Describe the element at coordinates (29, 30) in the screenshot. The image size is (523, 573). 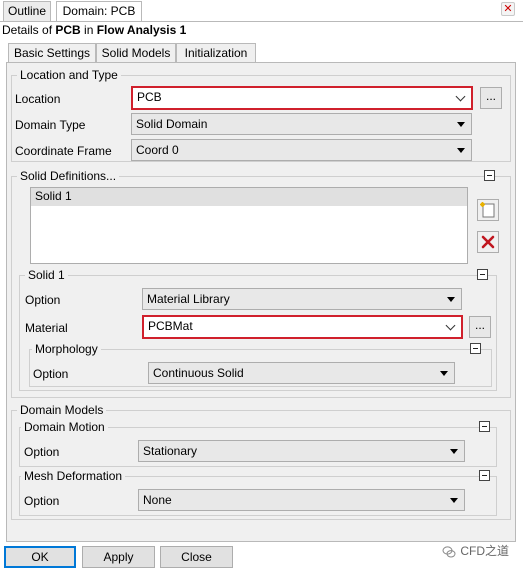
I see `details-prefix: Details of` at that location.